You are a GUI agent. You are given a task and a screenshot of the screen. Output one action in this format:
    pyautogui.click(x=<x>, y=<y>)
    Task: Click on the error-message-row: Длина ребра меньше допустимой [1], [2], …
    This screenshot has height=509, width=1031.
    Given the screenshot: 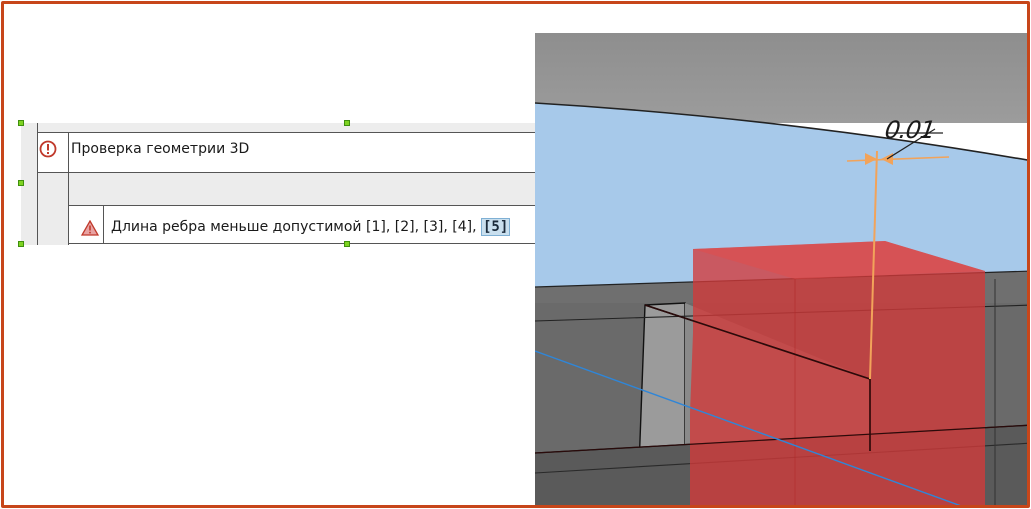 What is the action you would take?
    pyautogui.click(x=311, y=227)
    